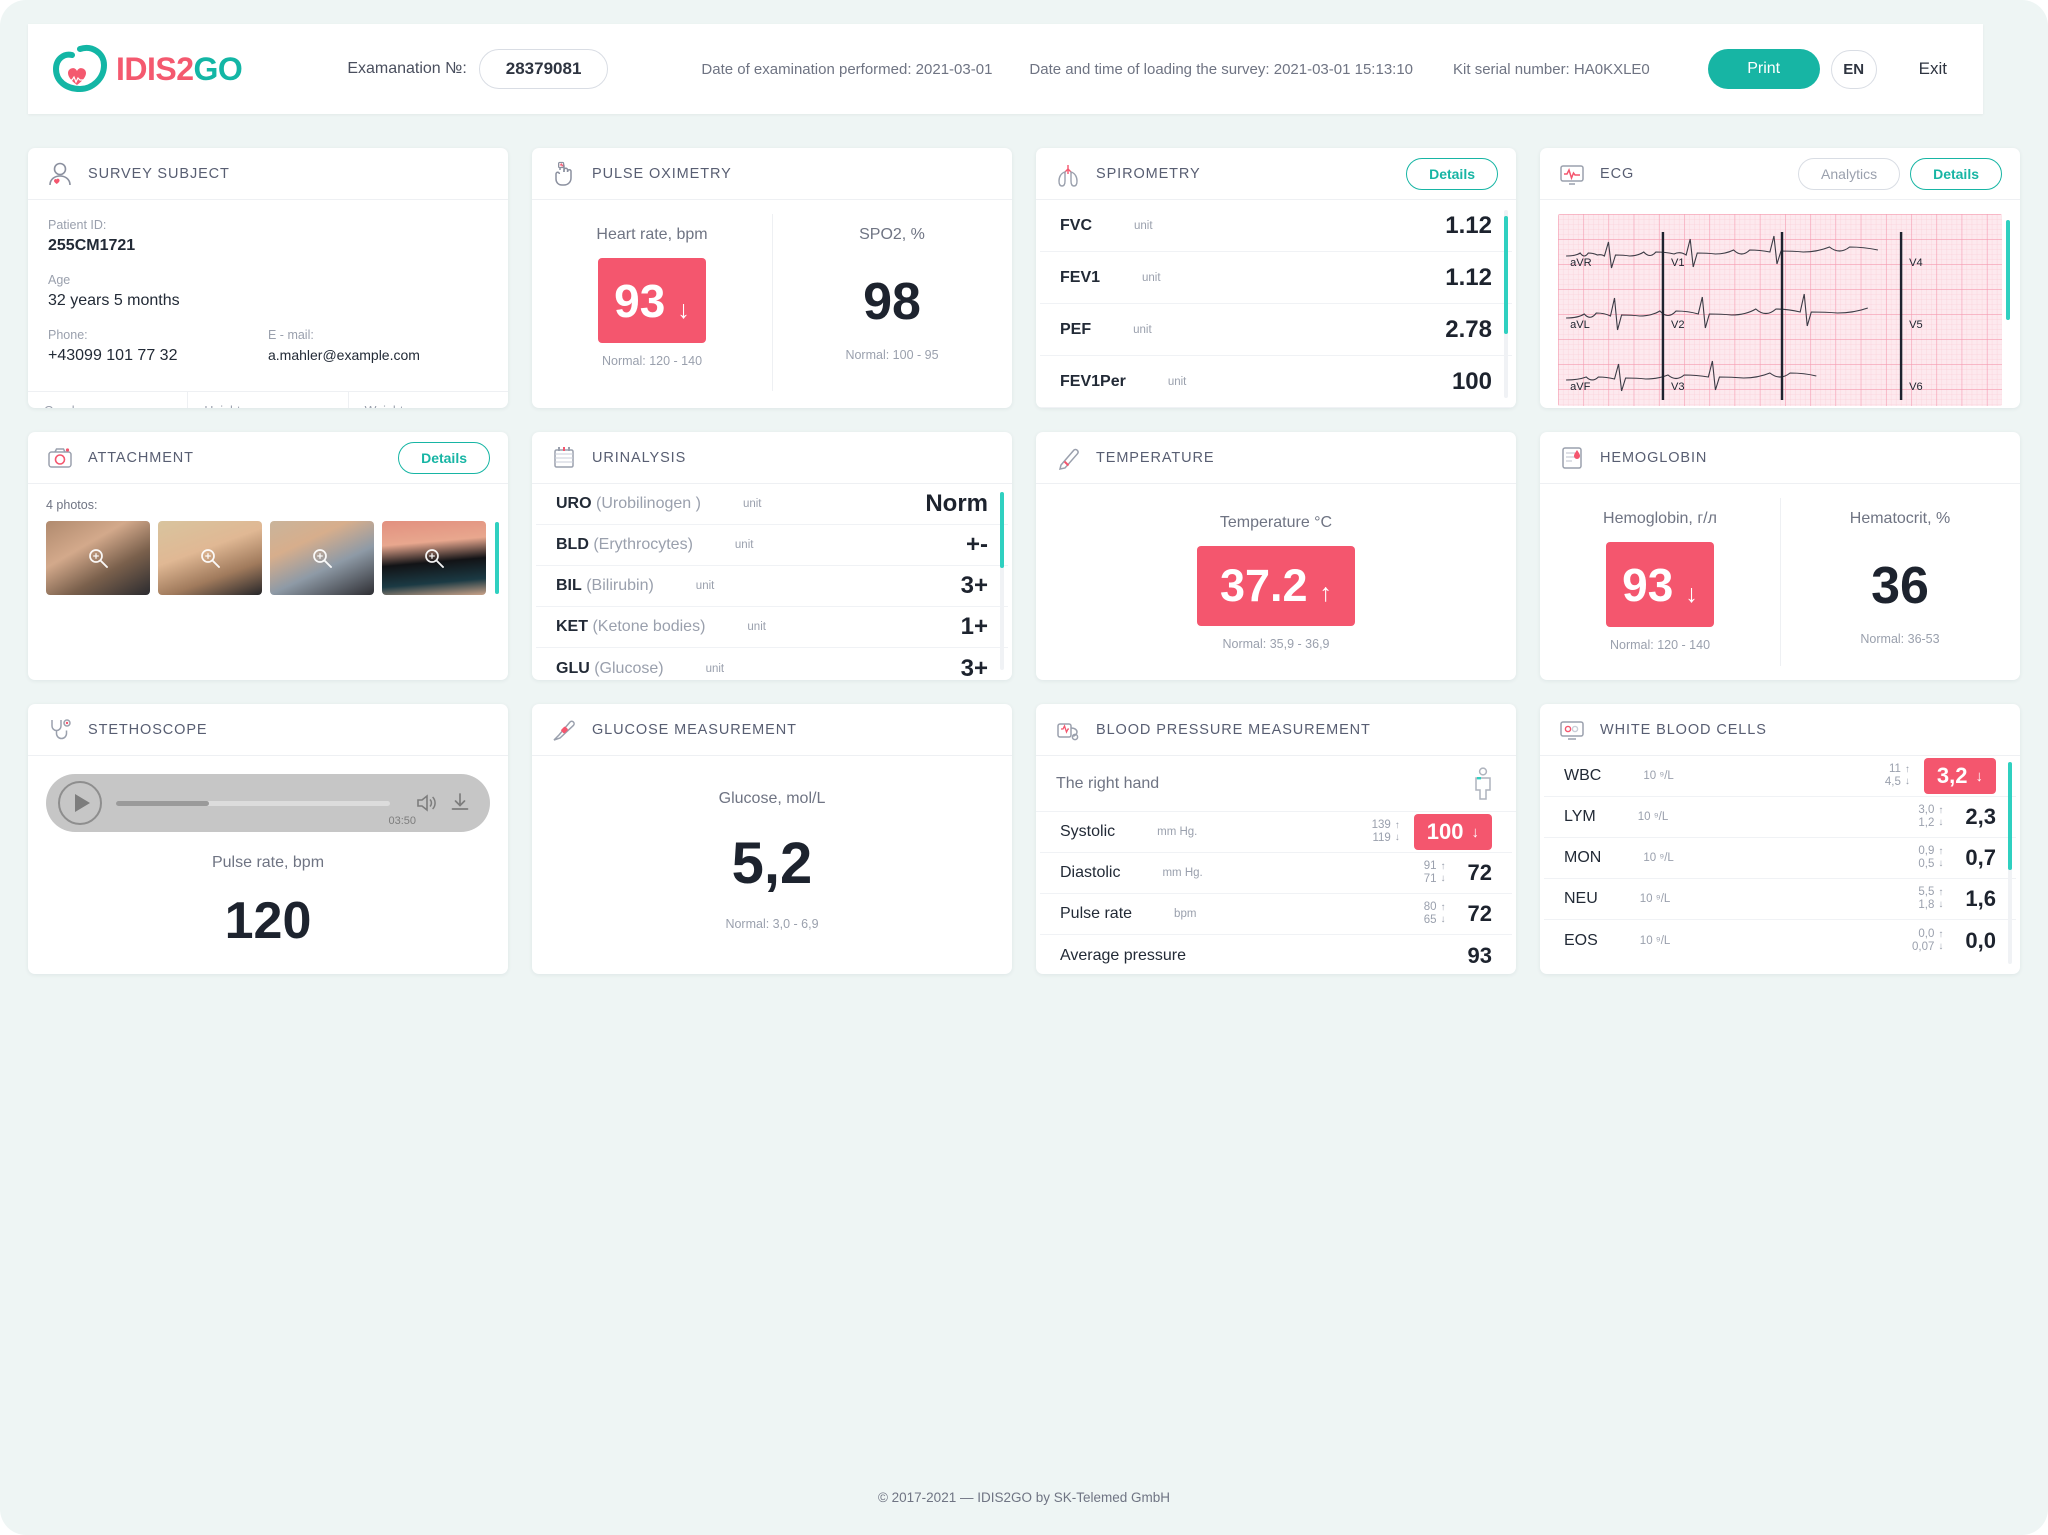 The width and height of the screenshot is (2048, 1535). Describe the element at coordinates (1916, 325) in the screenshot. I see `ecg-lead-label: V5` at that location.